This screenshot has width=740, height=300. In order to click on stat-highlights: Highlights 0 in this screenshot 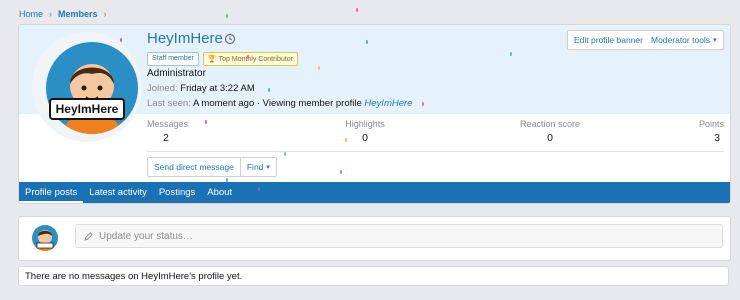, I will do `click(365, 131)`.